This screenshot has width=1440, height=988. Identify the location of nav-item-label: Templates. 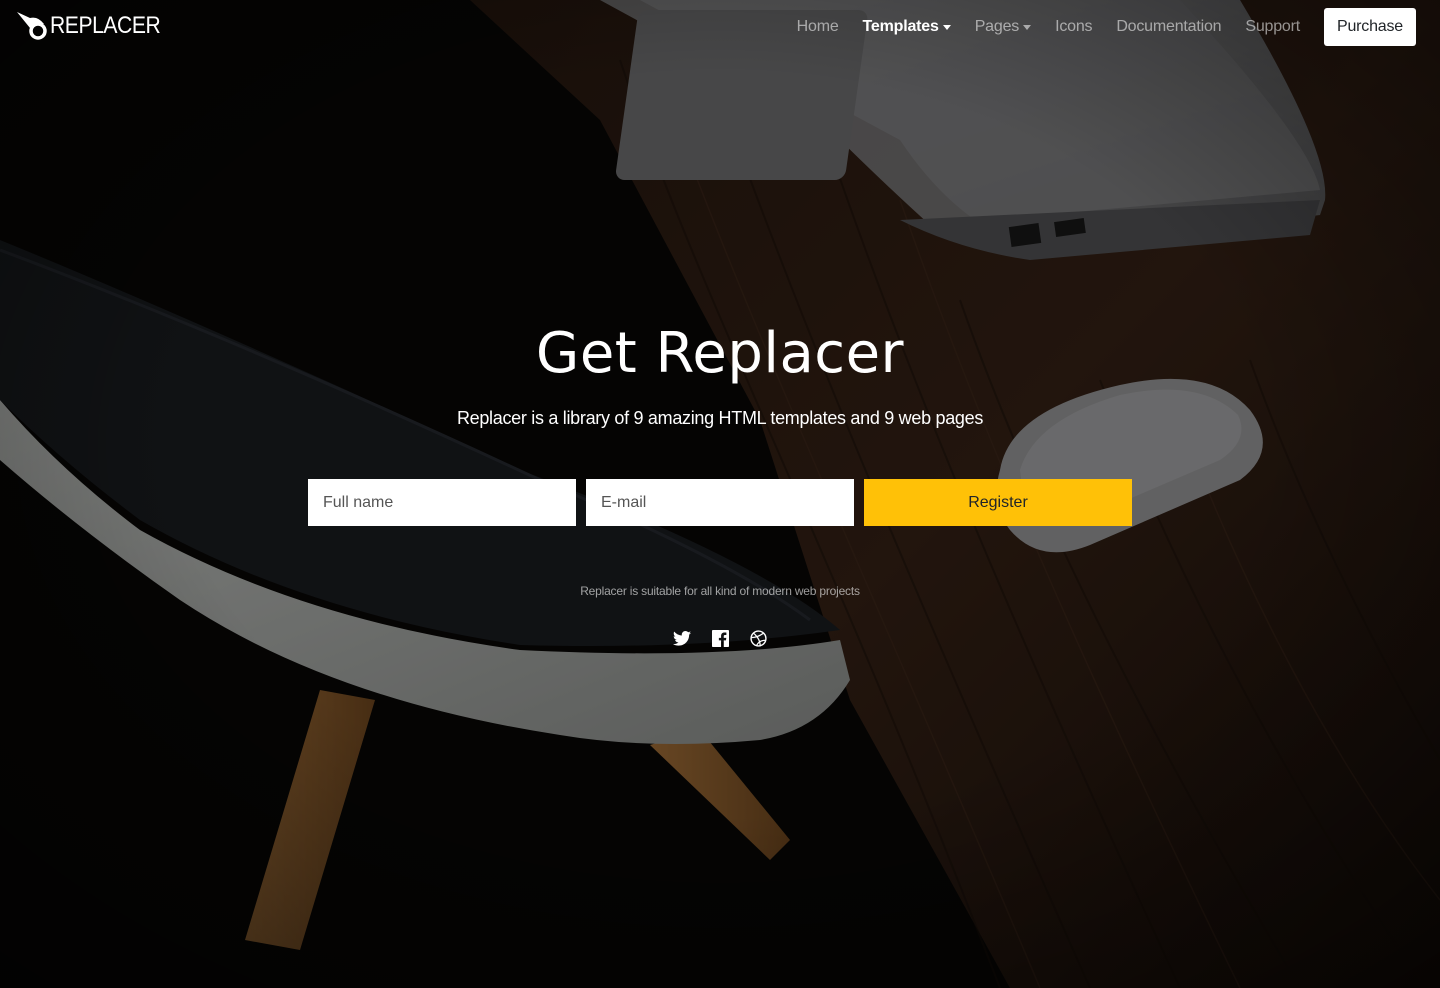
(900, 26).